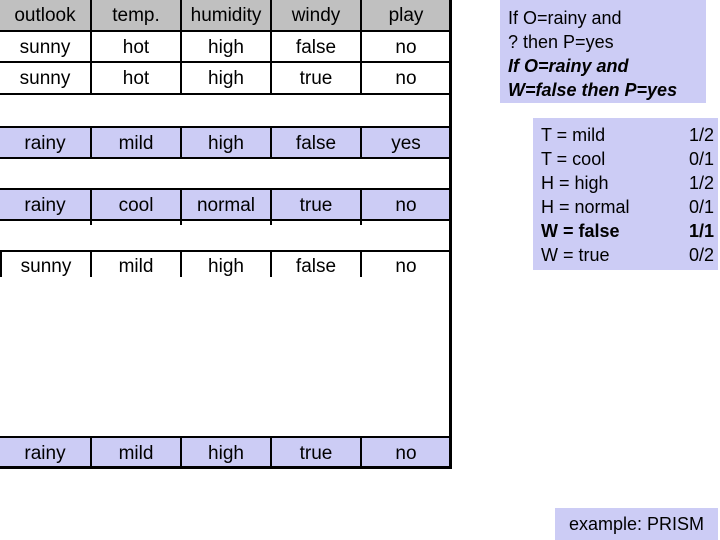 This screenshot has width=720, height=540. Describe the element at coordinates (585, 207) in the screenshot. I see `candidate-test: H = normal` at that location.